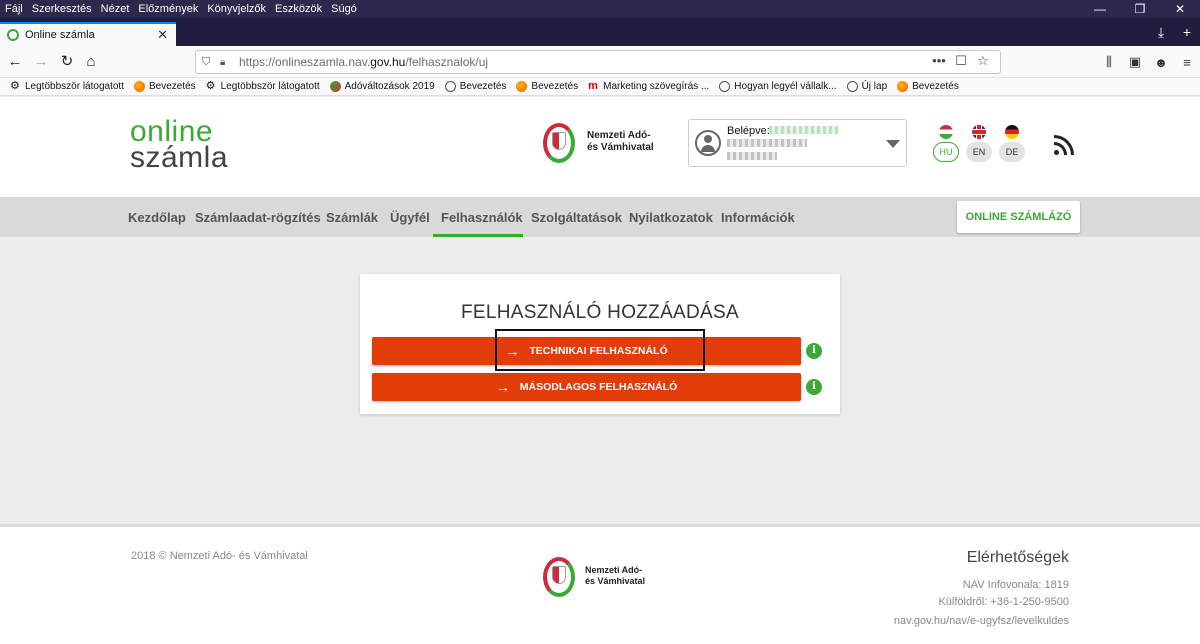 The height and width of the screenshot is (644, 1200). I want to click on nav-crest-icon, so click(559, 142).